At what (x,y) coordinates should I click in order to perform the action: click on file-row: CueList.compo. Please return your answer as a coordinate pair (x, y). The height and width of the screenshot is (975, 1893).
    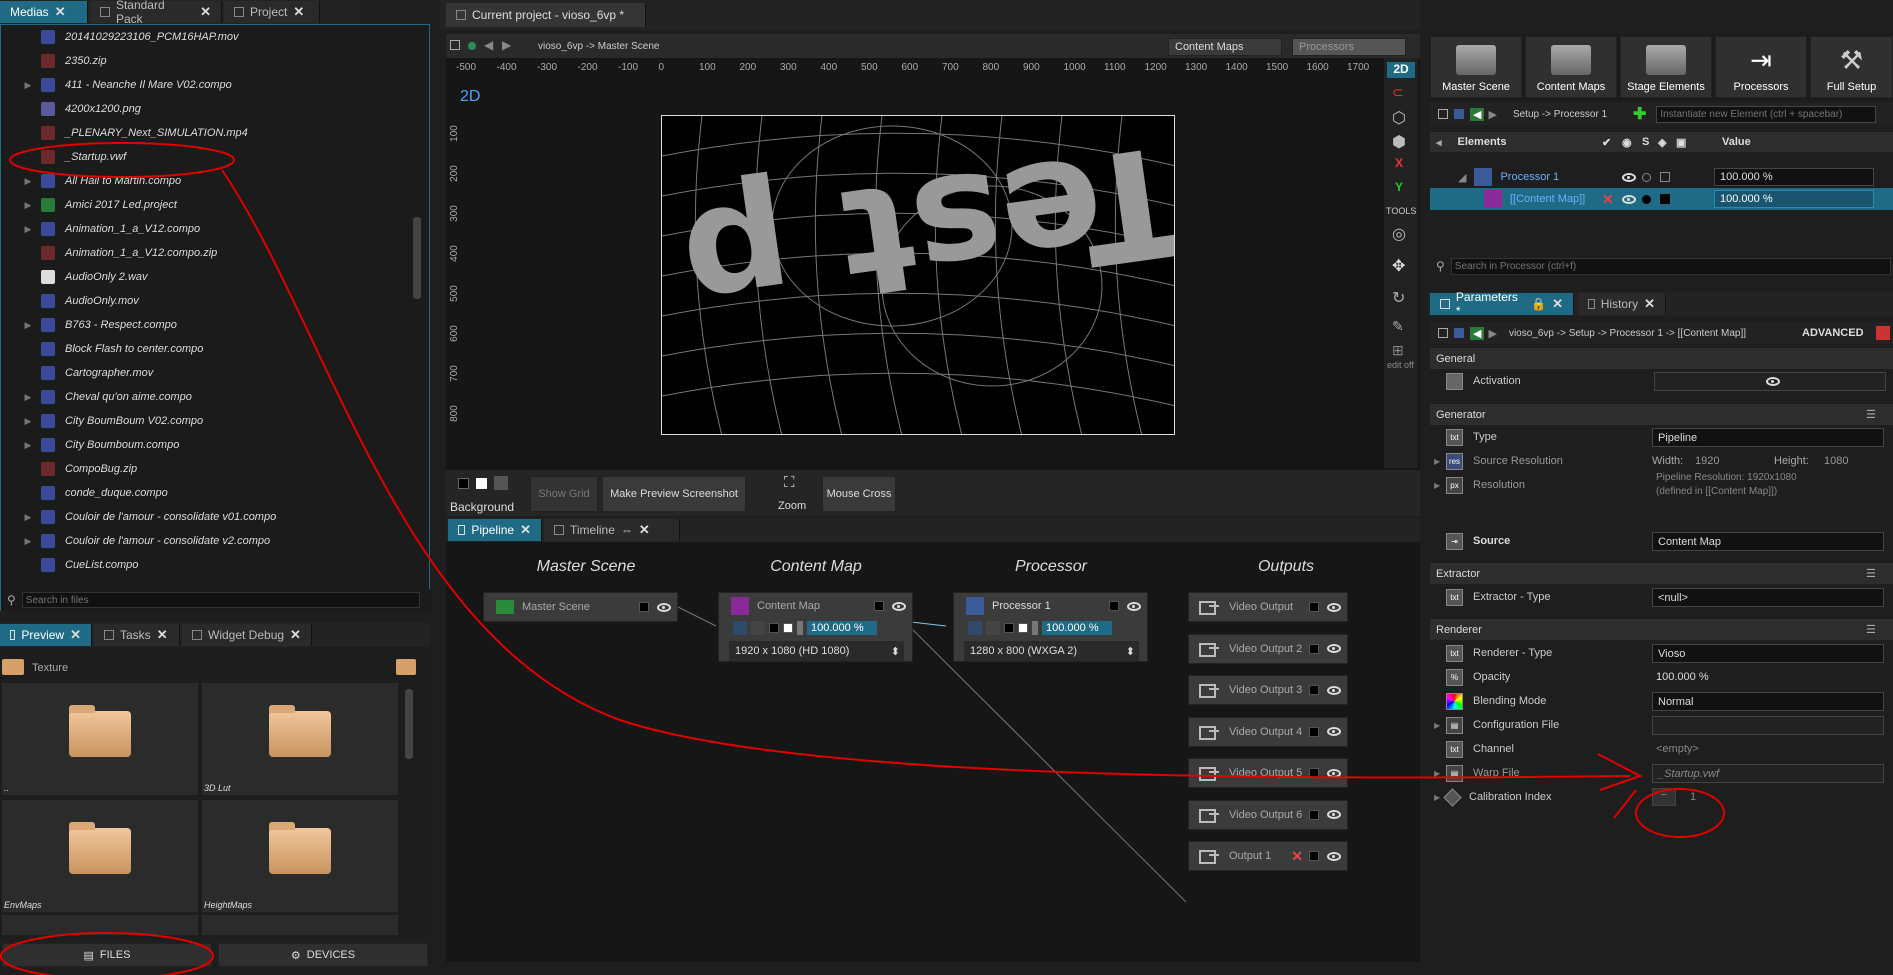
    Looking at the image, I should click on (213, 565).